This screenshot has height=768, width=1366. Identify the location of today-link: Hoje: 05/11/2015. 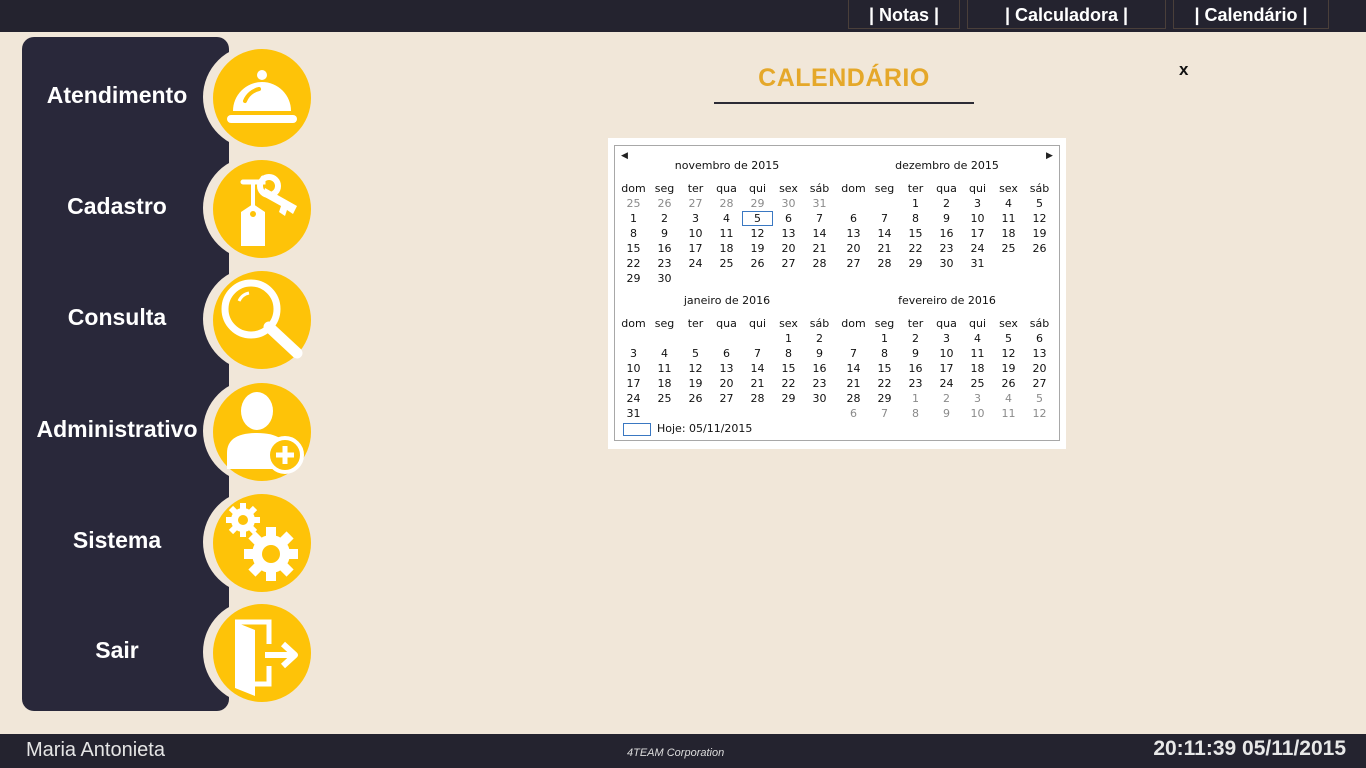
(687, 429).